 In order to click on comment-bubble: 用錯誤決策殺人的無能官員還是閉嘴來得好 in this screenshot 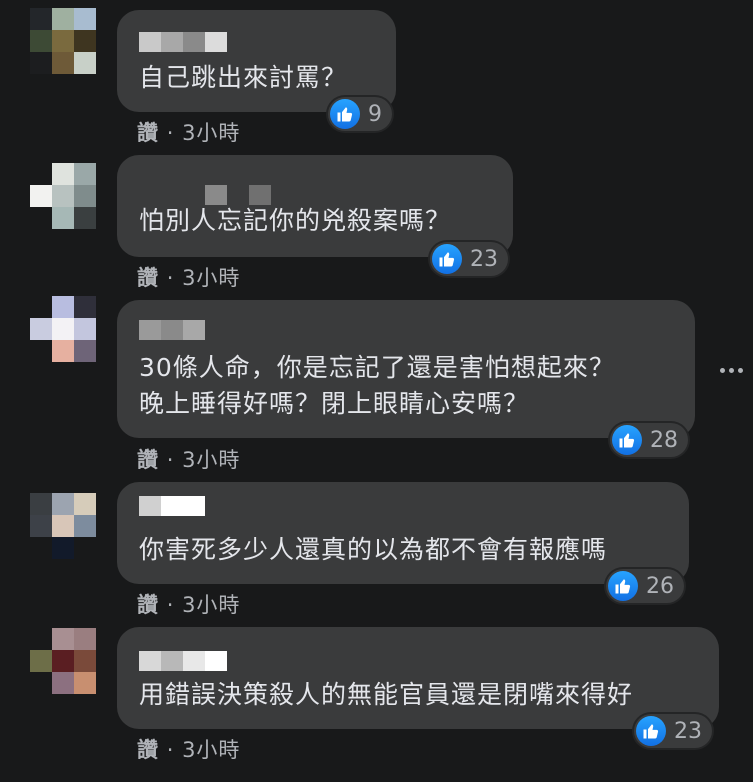, I will do `click(418, 678)`.